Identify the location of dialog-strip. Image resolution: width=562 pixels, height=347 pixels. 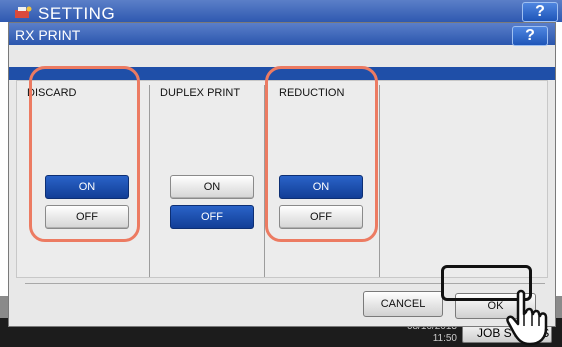
(282, 73).